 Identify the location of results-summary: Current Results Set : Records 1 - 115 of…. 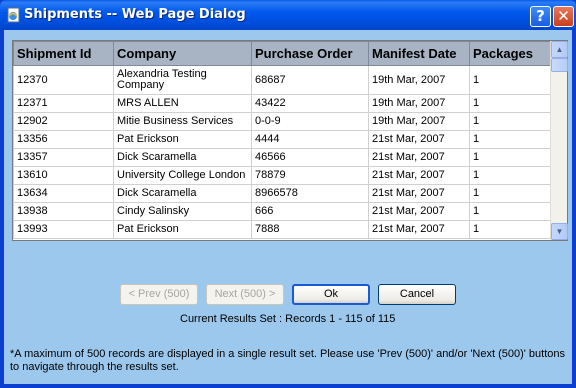
(288, 319).